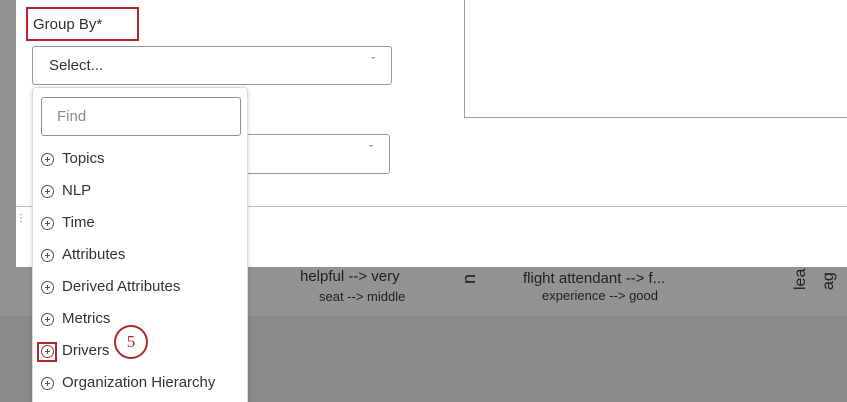 This screenshot has height=402, width=847. Describe the element at coordinates (141, 116) in the screenshot. I see `find-input` at that location.